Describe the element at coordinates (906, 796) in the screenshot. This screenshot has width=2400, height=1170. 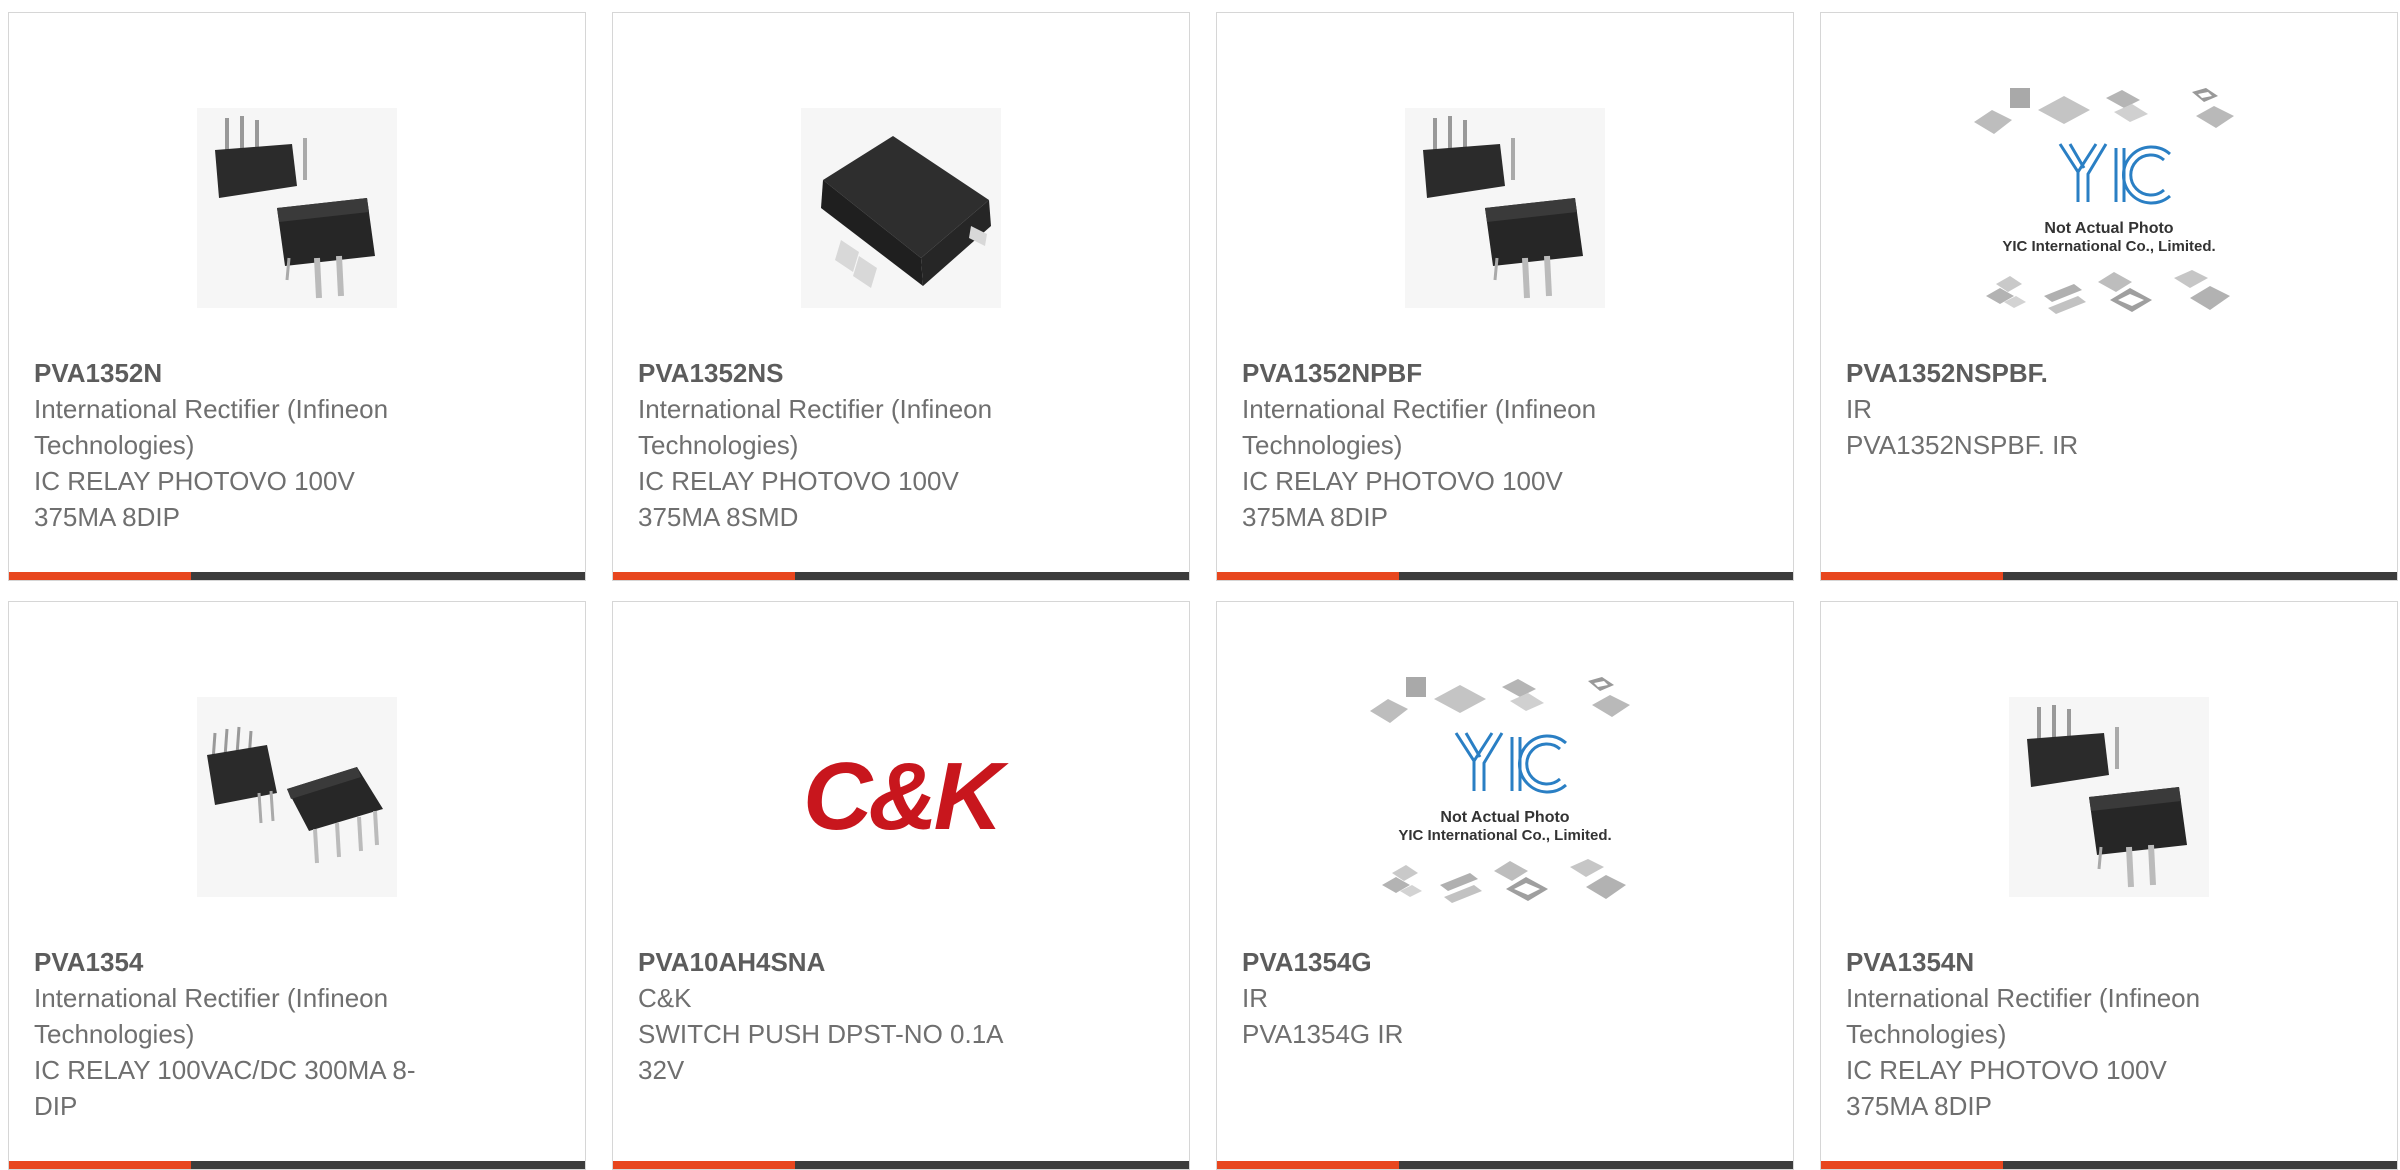
I see `ck-logo-text: C&K` at that location.